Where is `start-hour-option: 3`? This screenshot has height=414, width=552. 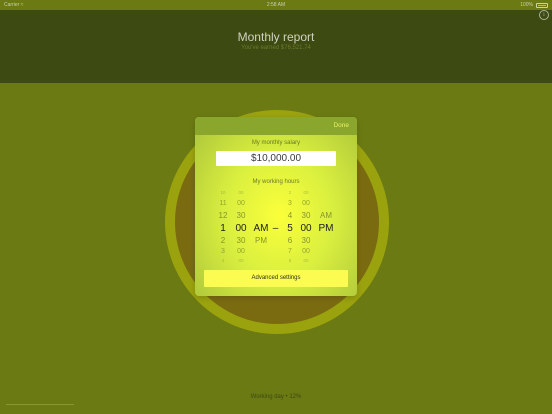 start-hour-option: 3 is located at coordinates (223, 251).